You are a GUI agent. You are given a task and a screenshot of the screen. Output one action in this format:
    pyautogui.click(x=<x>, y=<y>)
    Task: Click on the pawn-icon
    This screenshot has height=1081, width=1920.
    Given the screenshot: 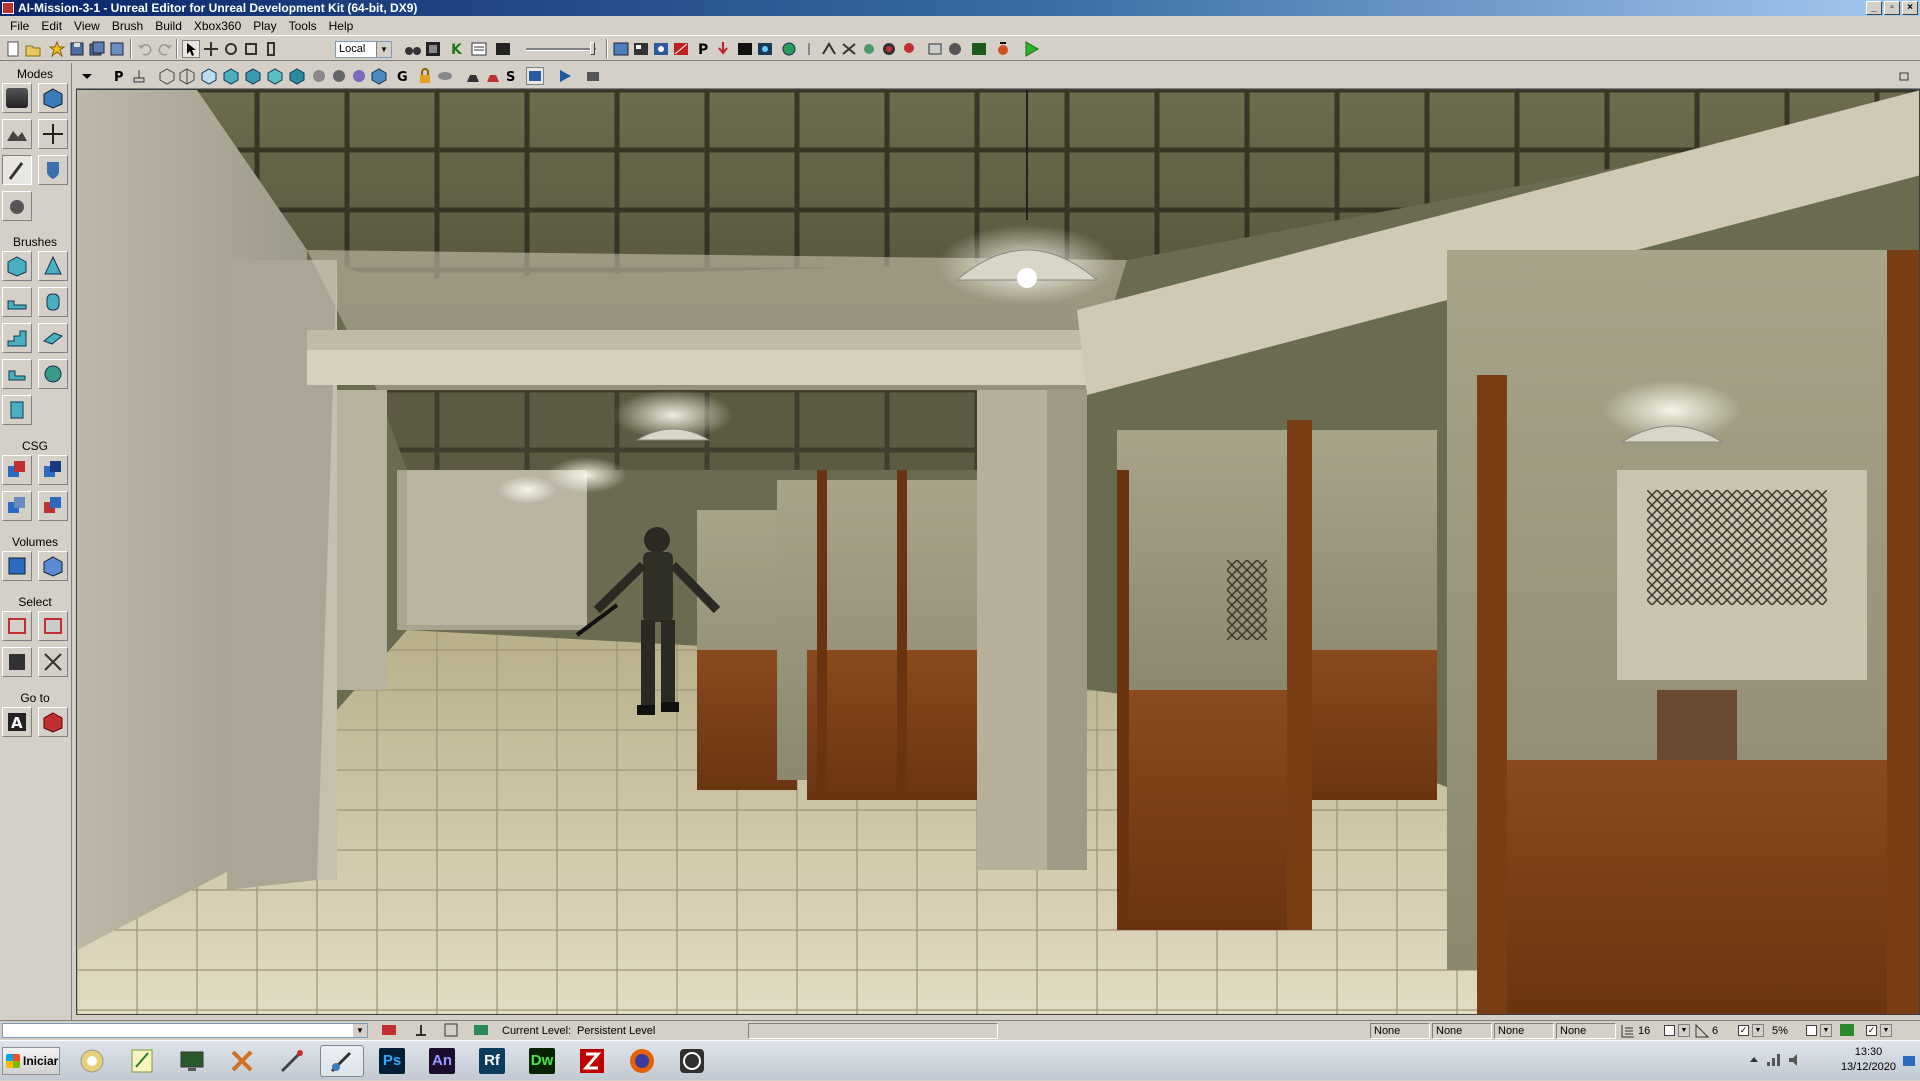 What is the action you would take?
    pyautogui.click(x=889, y=49)
    